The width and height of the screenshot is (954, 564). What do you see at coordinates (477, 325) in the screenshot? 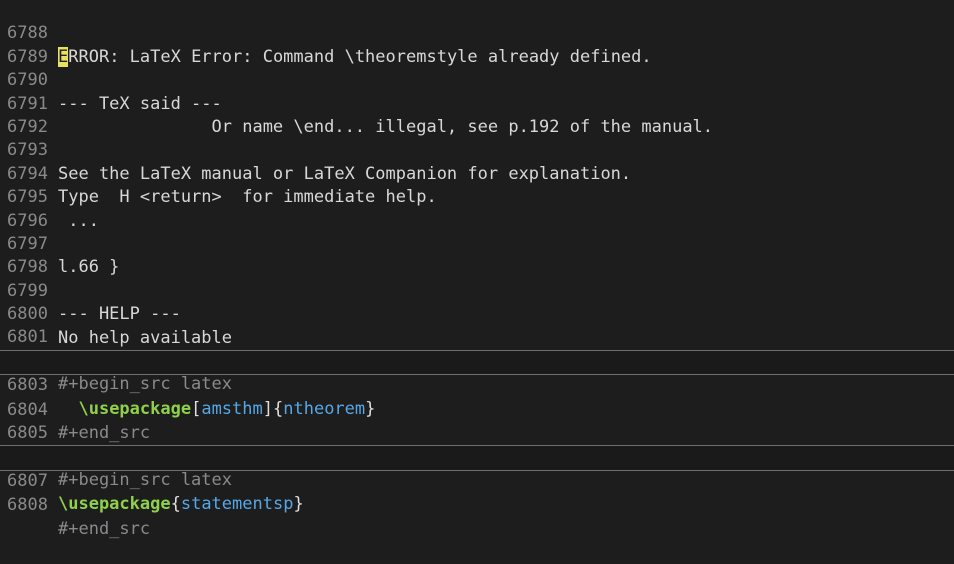
I see `editor-line: 6801` at bounding box center [477, 325].